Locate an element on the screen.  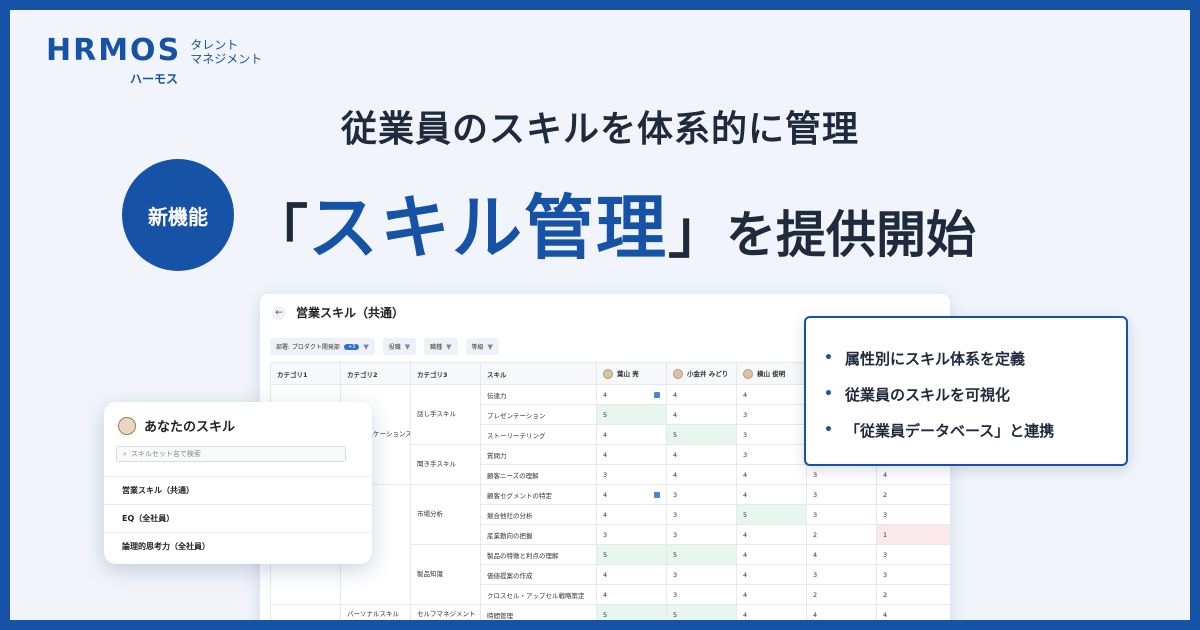
person-header: 横山 俊明 is located at coordinates (771, 373).